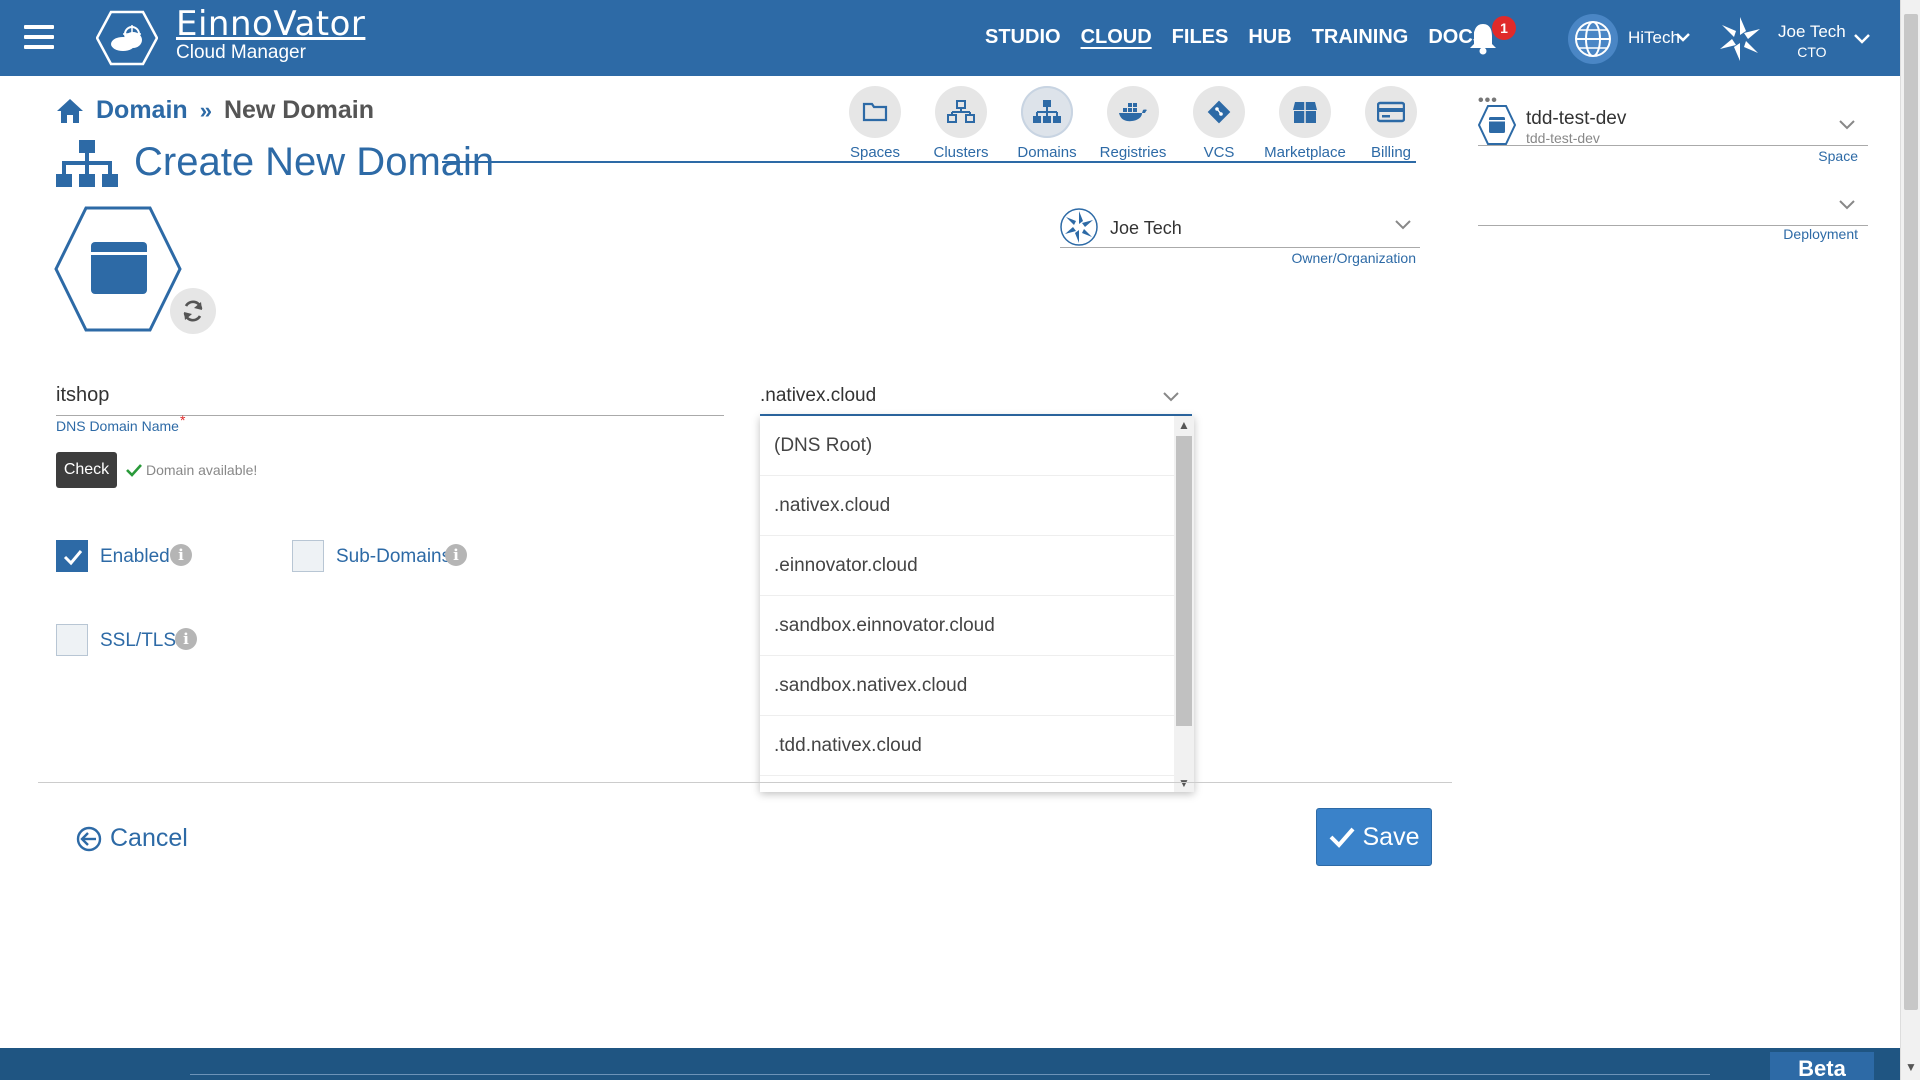 Image resolution: width=1920 pixels, height=1080 pixels. What do you see at coordinates (308, 556) in the screenshot?
I see `subdomains-checkbox` at bounding box center [308, 556].